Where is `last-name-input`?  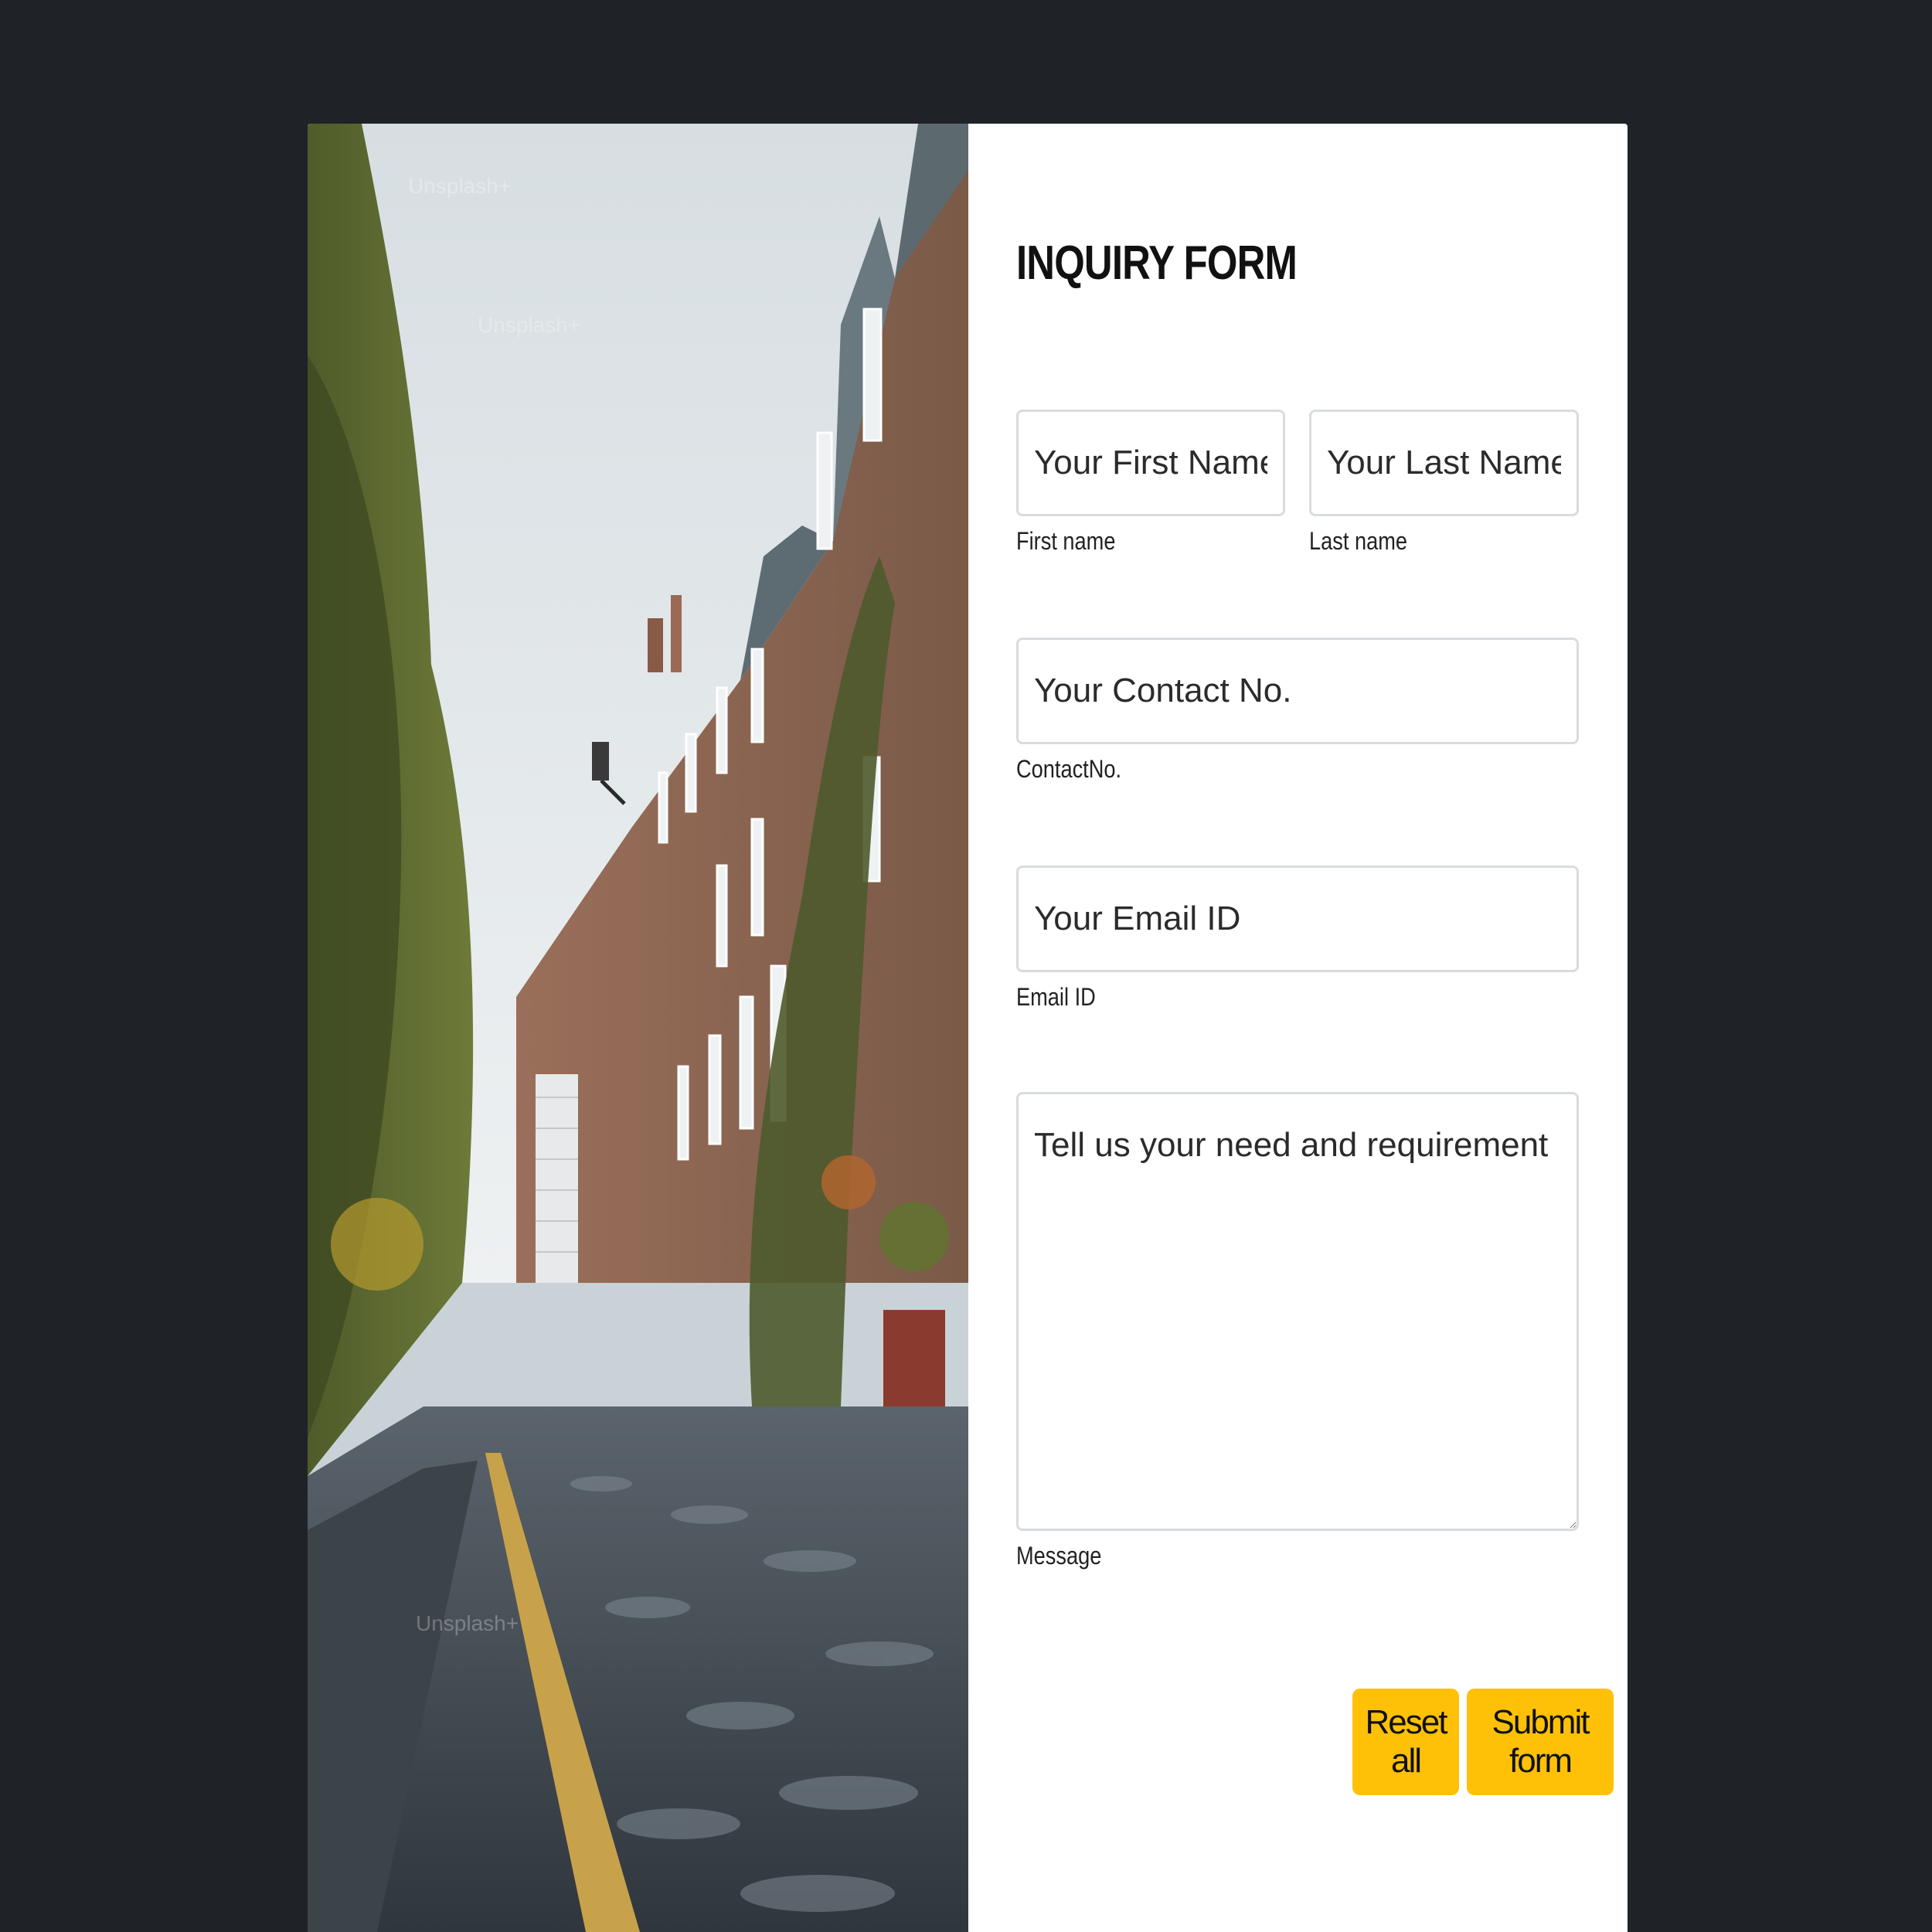 last-name-input is located at coordinates (1444, 463).